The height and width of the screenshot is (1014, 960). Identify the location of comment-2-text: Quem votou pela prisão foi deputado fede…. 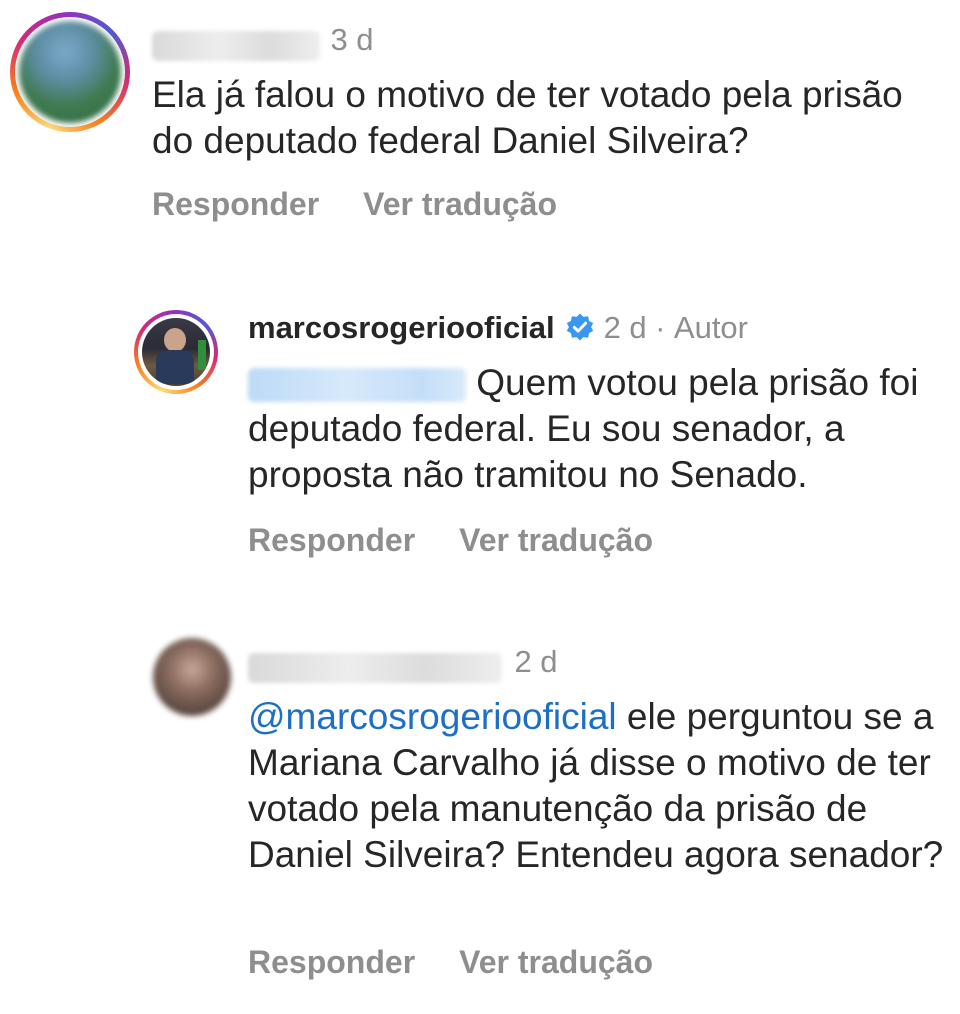
(598, 429).